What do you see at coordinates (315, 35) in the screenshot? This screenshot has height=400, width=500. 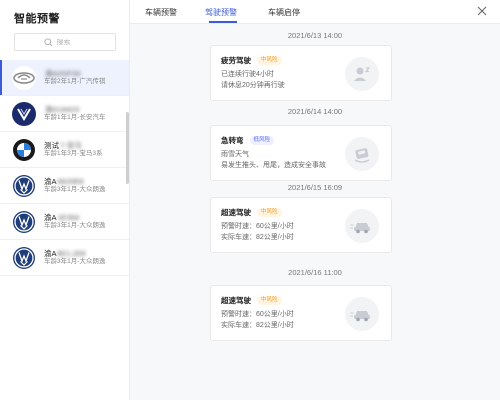 I see `alert-timestamp: 2021/6/13 14:00` at bounding box center [315, 35].